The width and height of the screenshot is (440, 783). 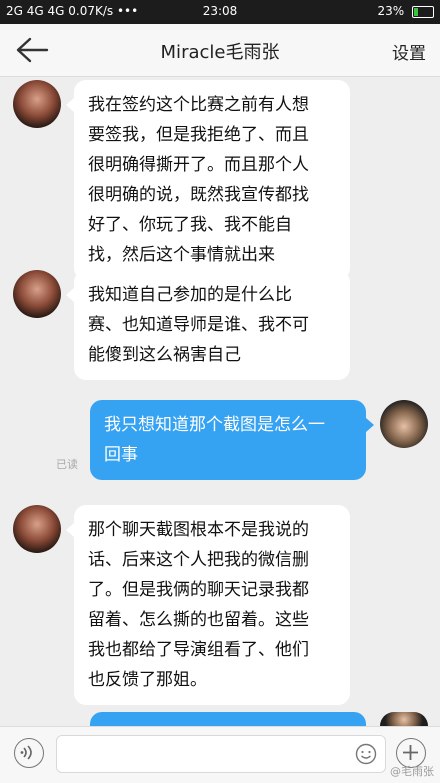 What do you see at coordinates (366, 754) in the screenshot?
I see `emoji-icon` at bounding box center [366, 754].